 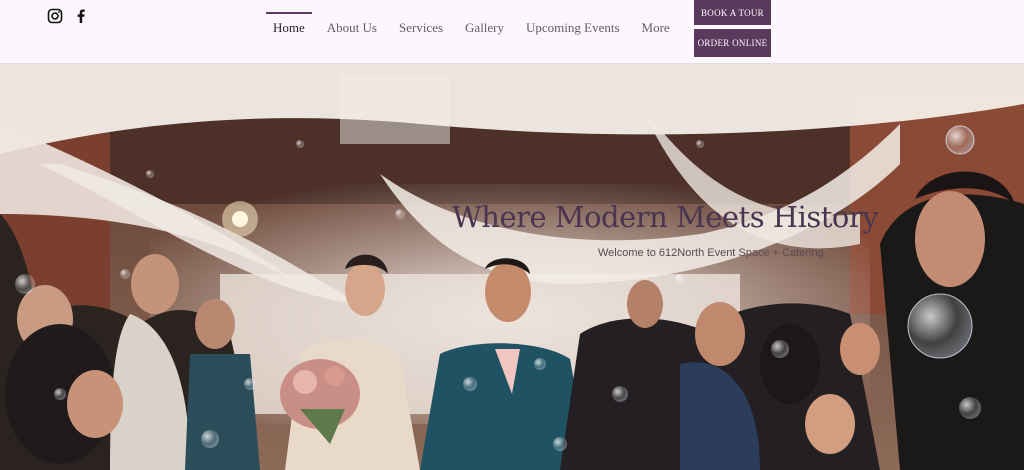 I want to click on nav-home: Home, so click(x=289, y=28).